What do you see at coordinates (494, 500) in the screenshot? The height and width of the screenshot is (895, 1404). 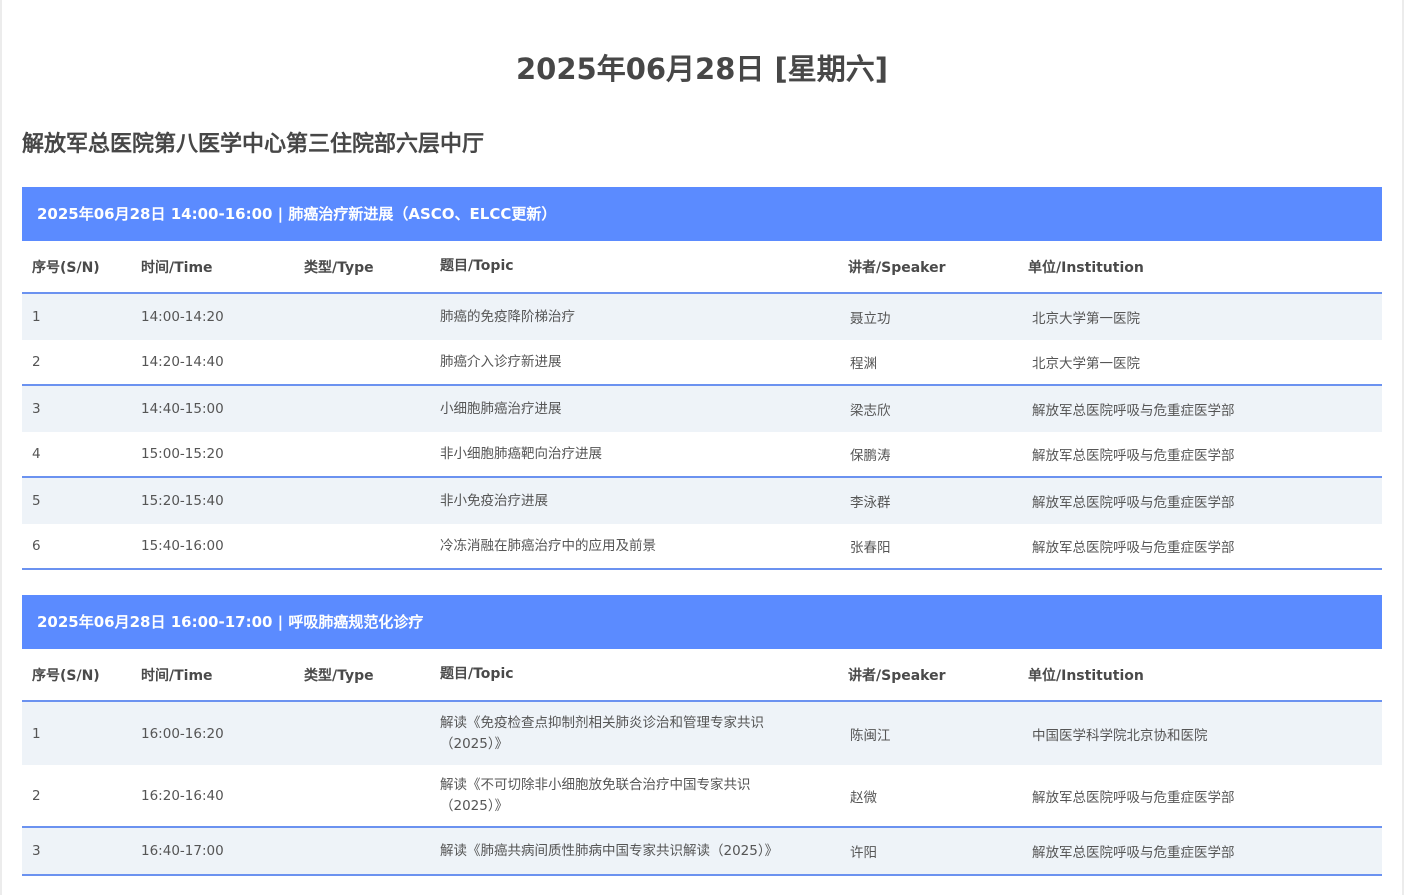 I see `cell-topic: 非小免疫治疗进展` at bounding box center [494, 500].